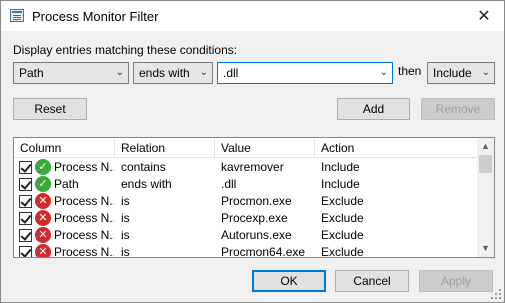  I want to click on cell-value: .dll, so click(229, 184).